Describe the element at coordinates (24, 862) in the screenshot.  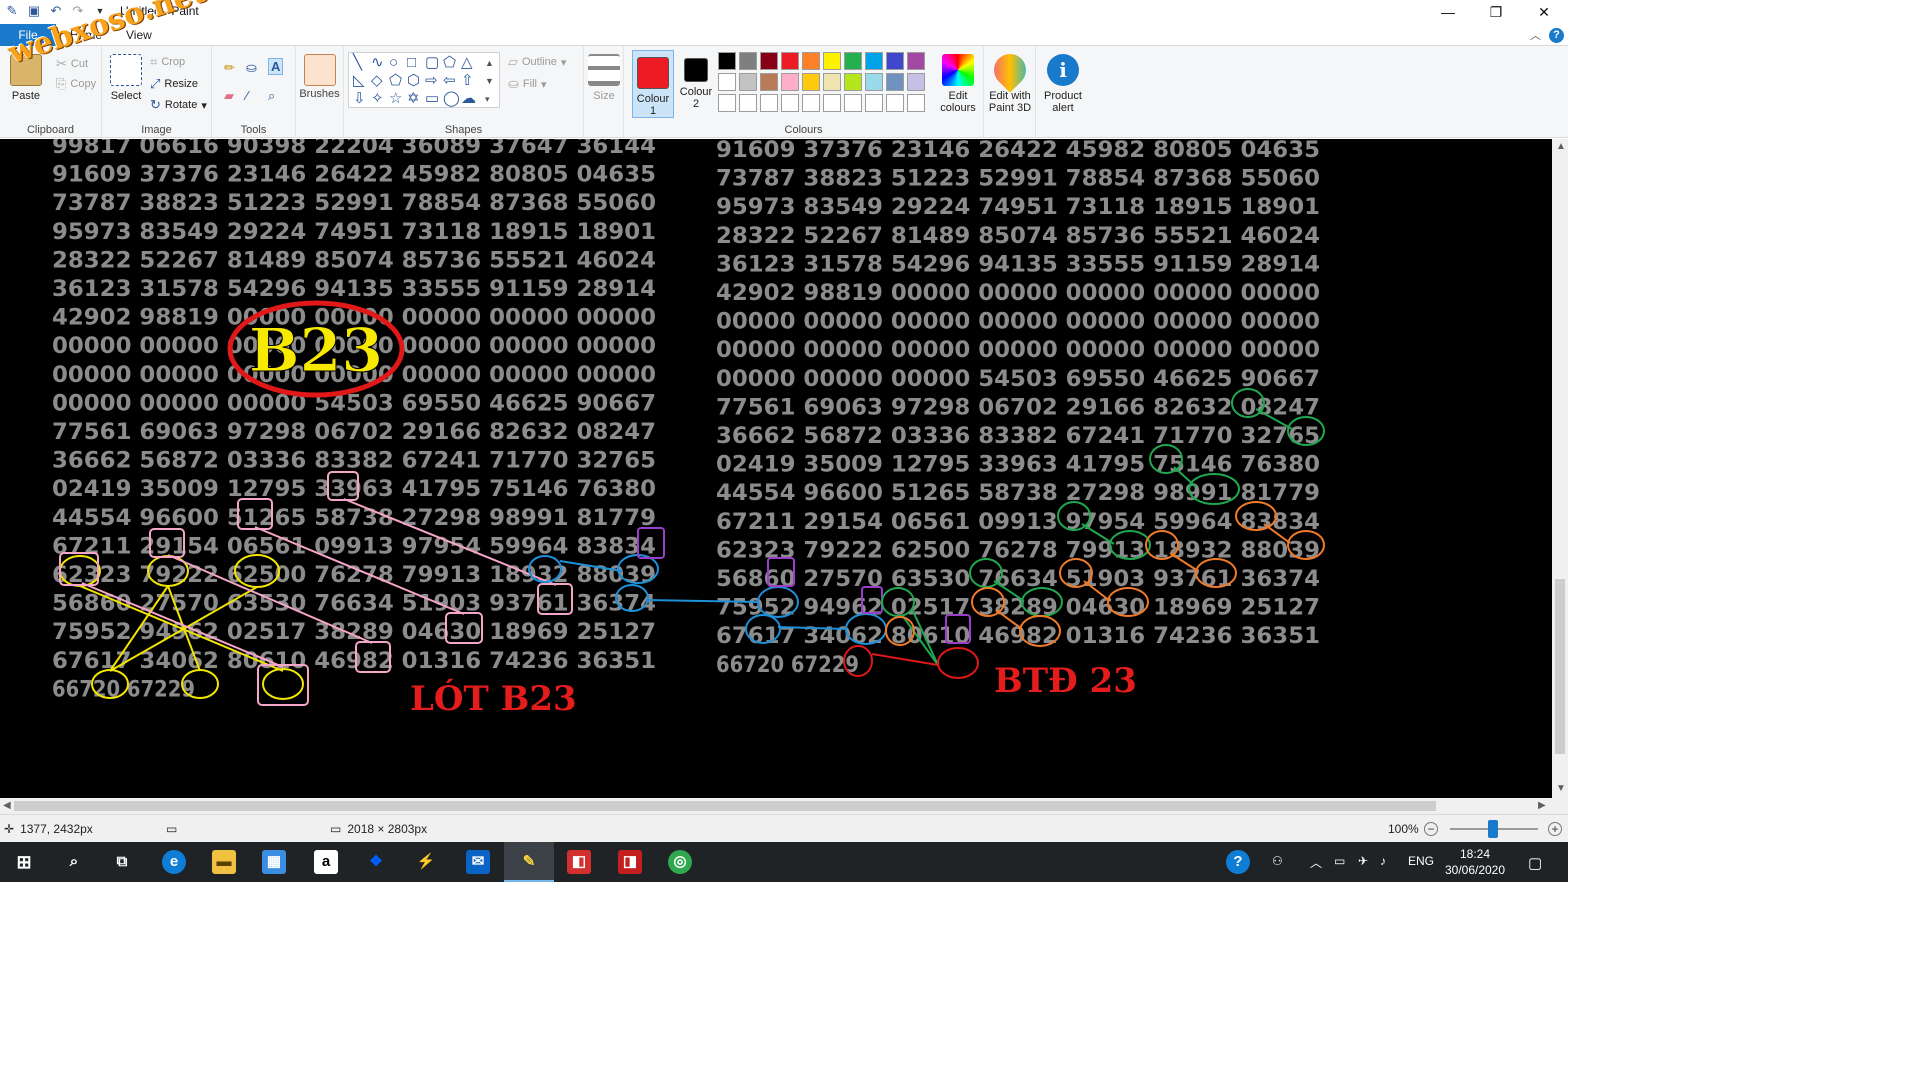
I see `windows-start-icon: ⊞` at that location.